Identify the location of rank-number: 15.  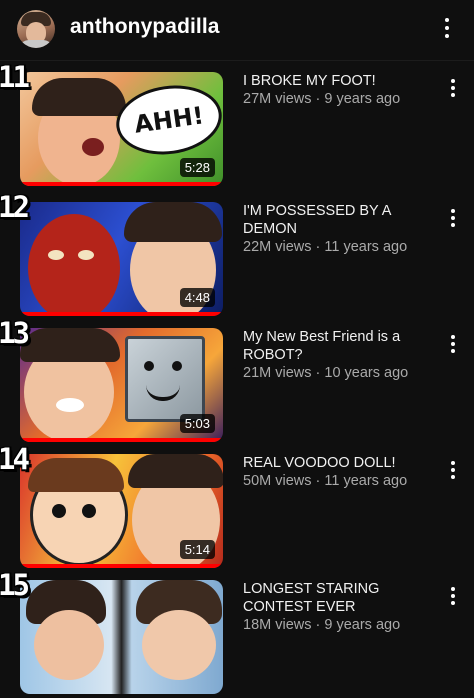
(15, 585).